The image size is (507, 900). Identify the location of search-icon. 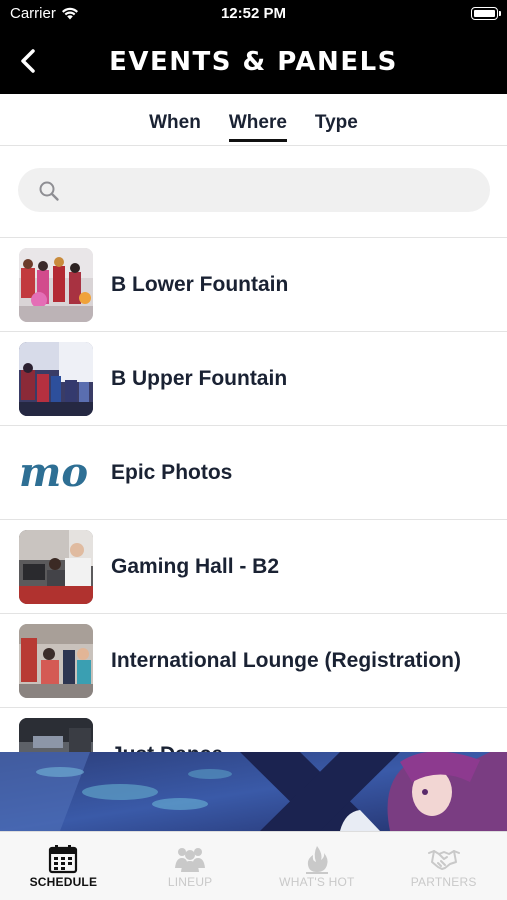
(49, 191).